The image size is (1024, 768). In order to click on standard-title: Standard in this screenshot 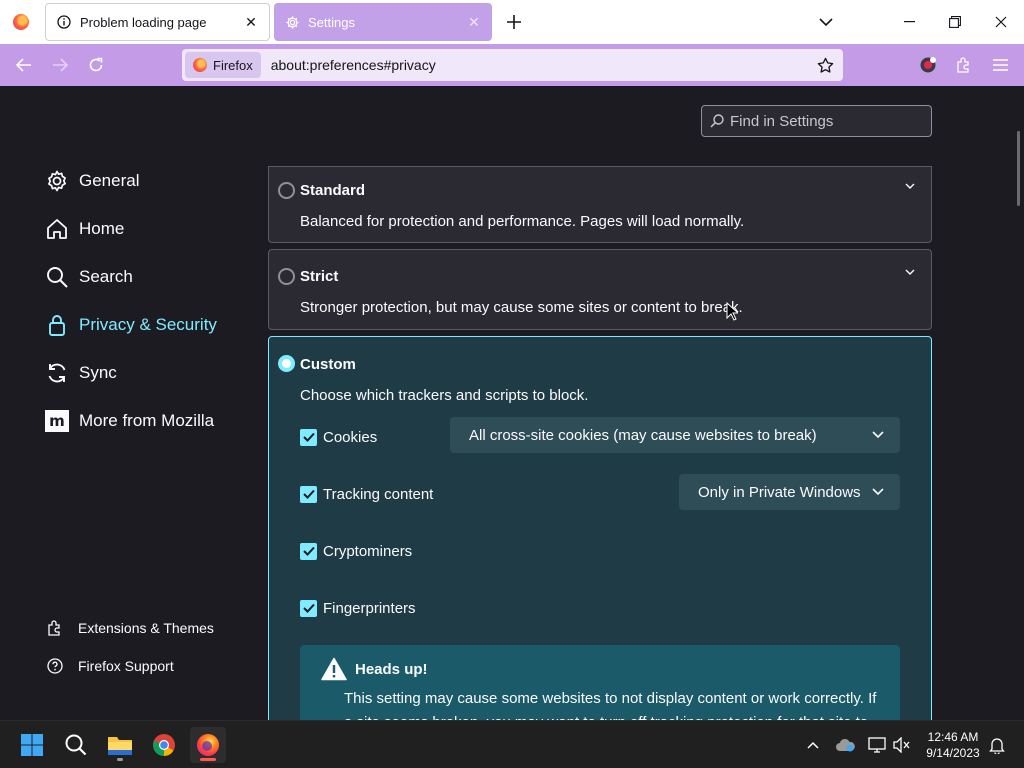, I will do `click(333, 190)`.